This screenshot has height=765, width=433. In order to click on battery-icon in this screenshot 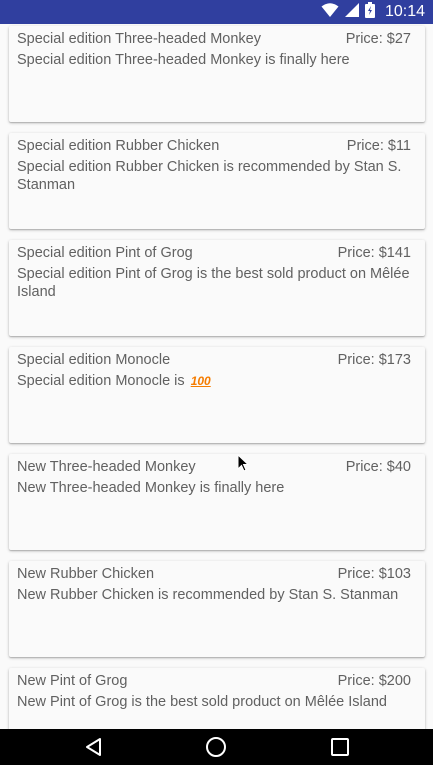, I will do `click(369, 12)`.